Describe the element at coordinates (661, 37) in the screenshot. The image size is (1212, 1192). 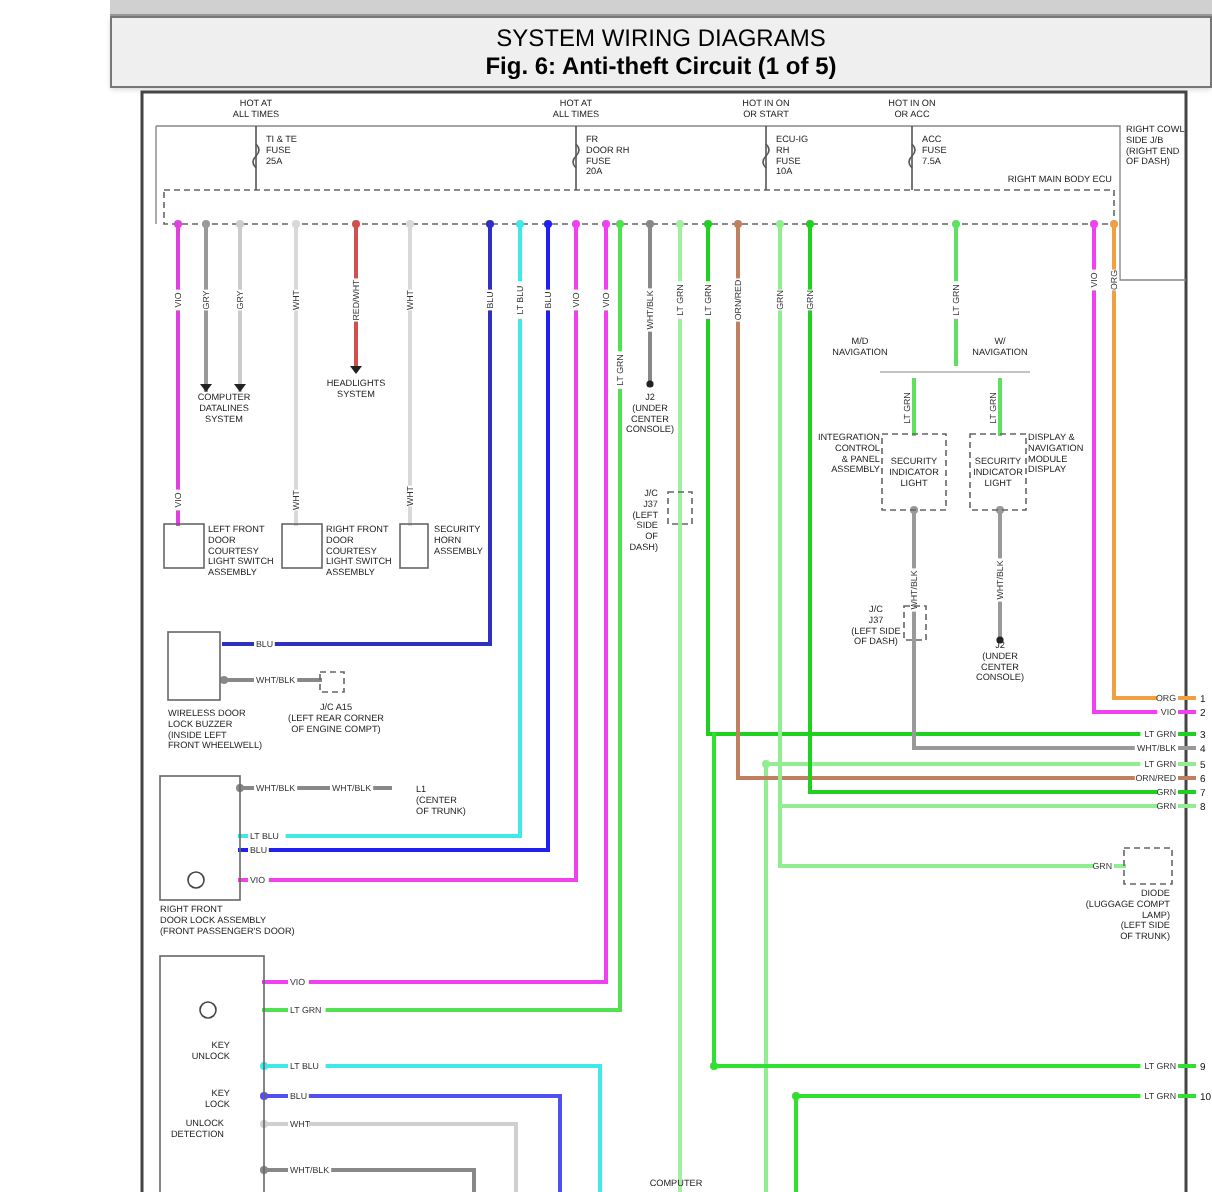
I see `page-title: SYSTEM WIRING DIAGRAMS` at that location.